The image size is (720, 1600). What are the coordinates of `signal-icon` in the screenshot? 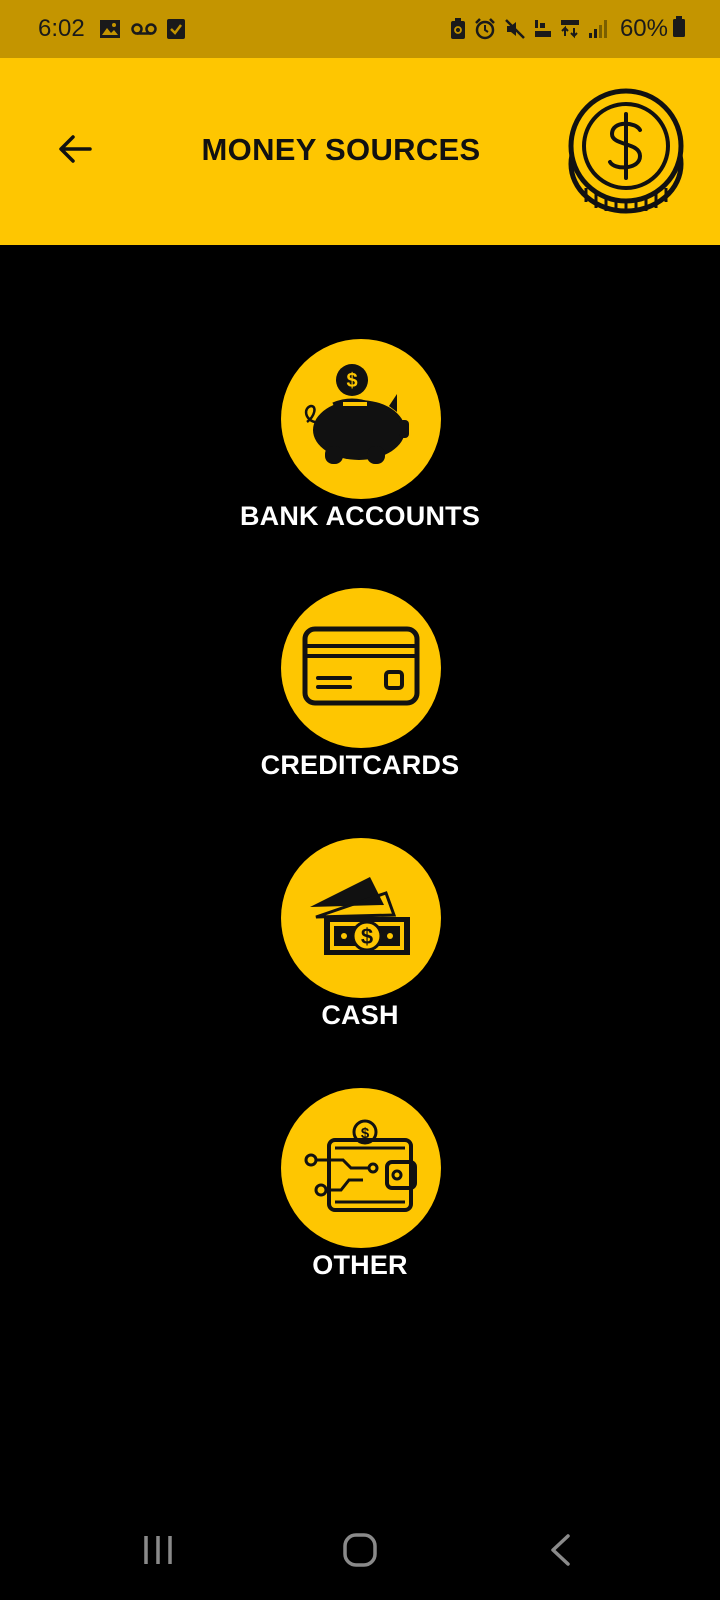 It's located at (598, 29).